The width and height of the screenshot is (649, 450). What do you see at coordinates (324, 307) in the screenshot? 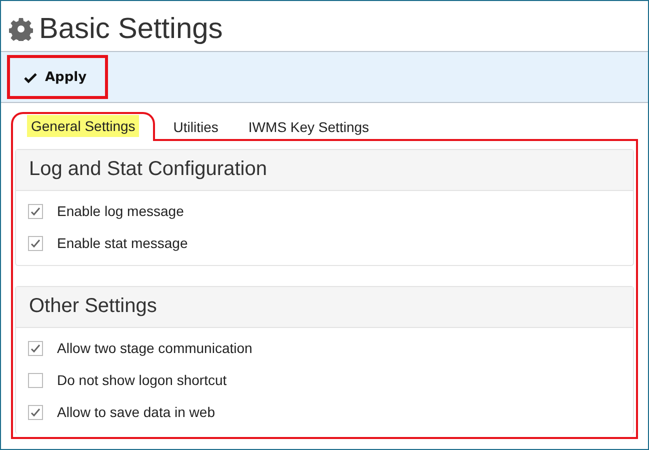
I see `section-title: Other Settings` at bounding box center [324, 307].